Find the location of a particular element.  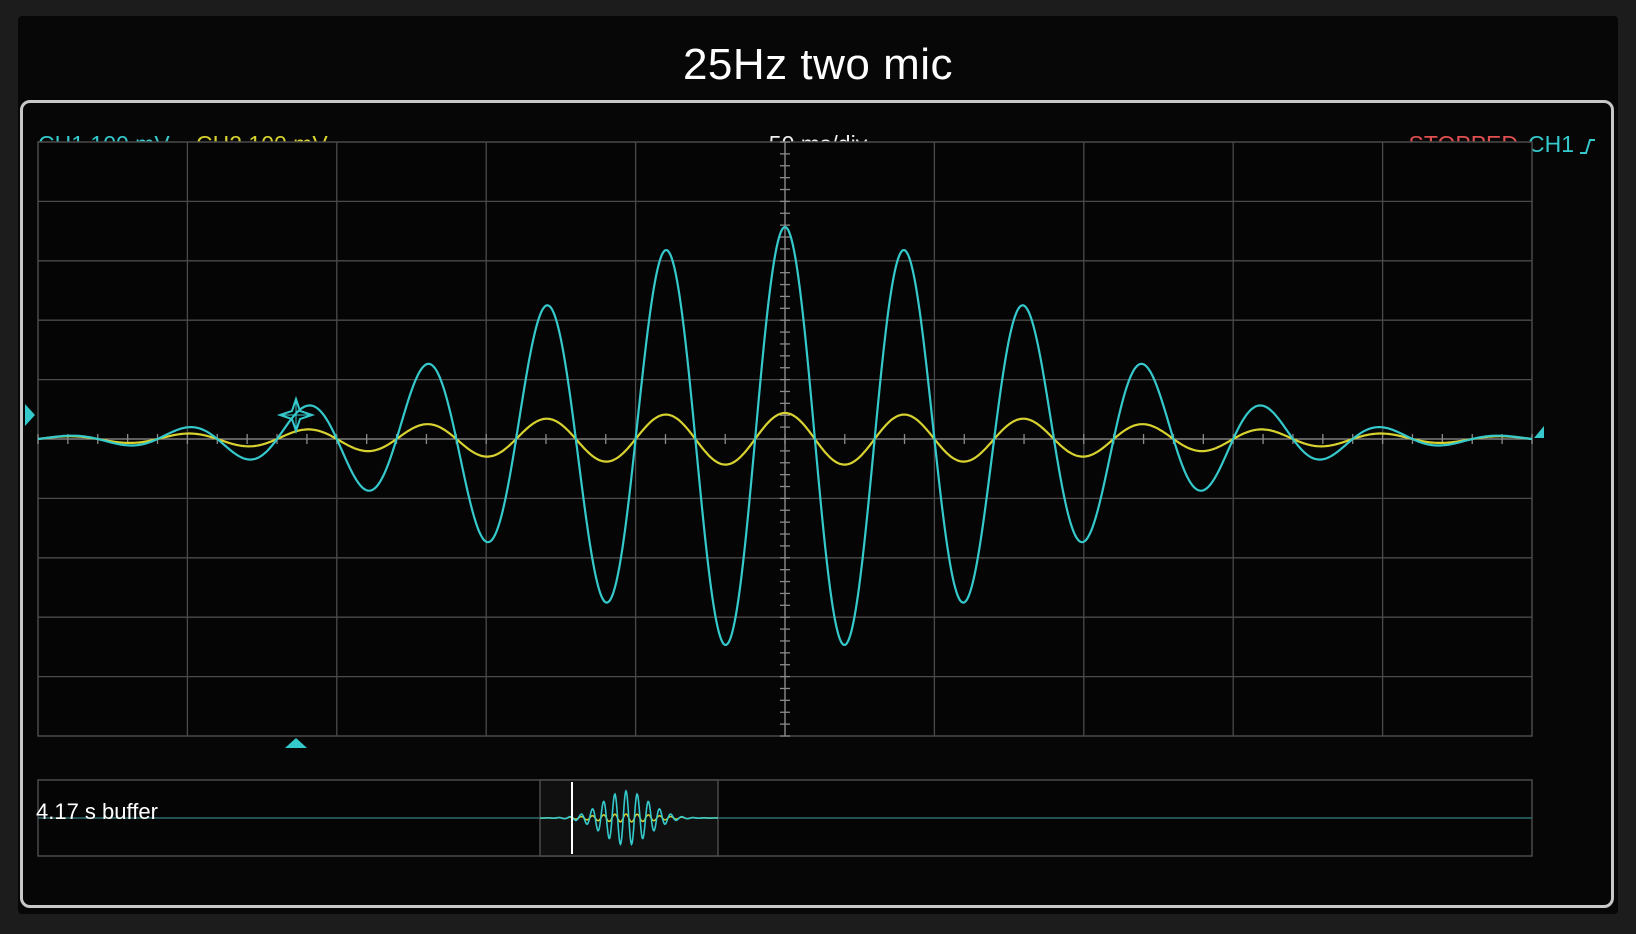

trigger-level-marker-icon is located at coordinates (1539, 438).